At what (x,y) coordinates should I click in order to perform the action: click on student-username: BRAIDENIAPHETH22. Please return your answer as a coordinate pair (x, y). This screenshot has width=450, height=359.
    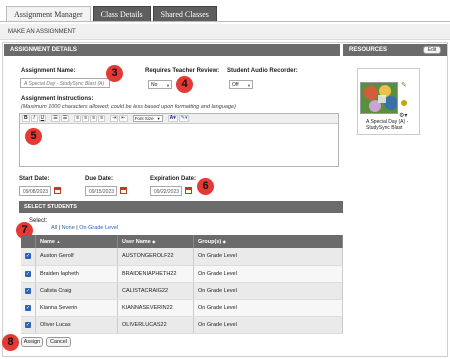
    Looking at the image, I should click on (155, 274).